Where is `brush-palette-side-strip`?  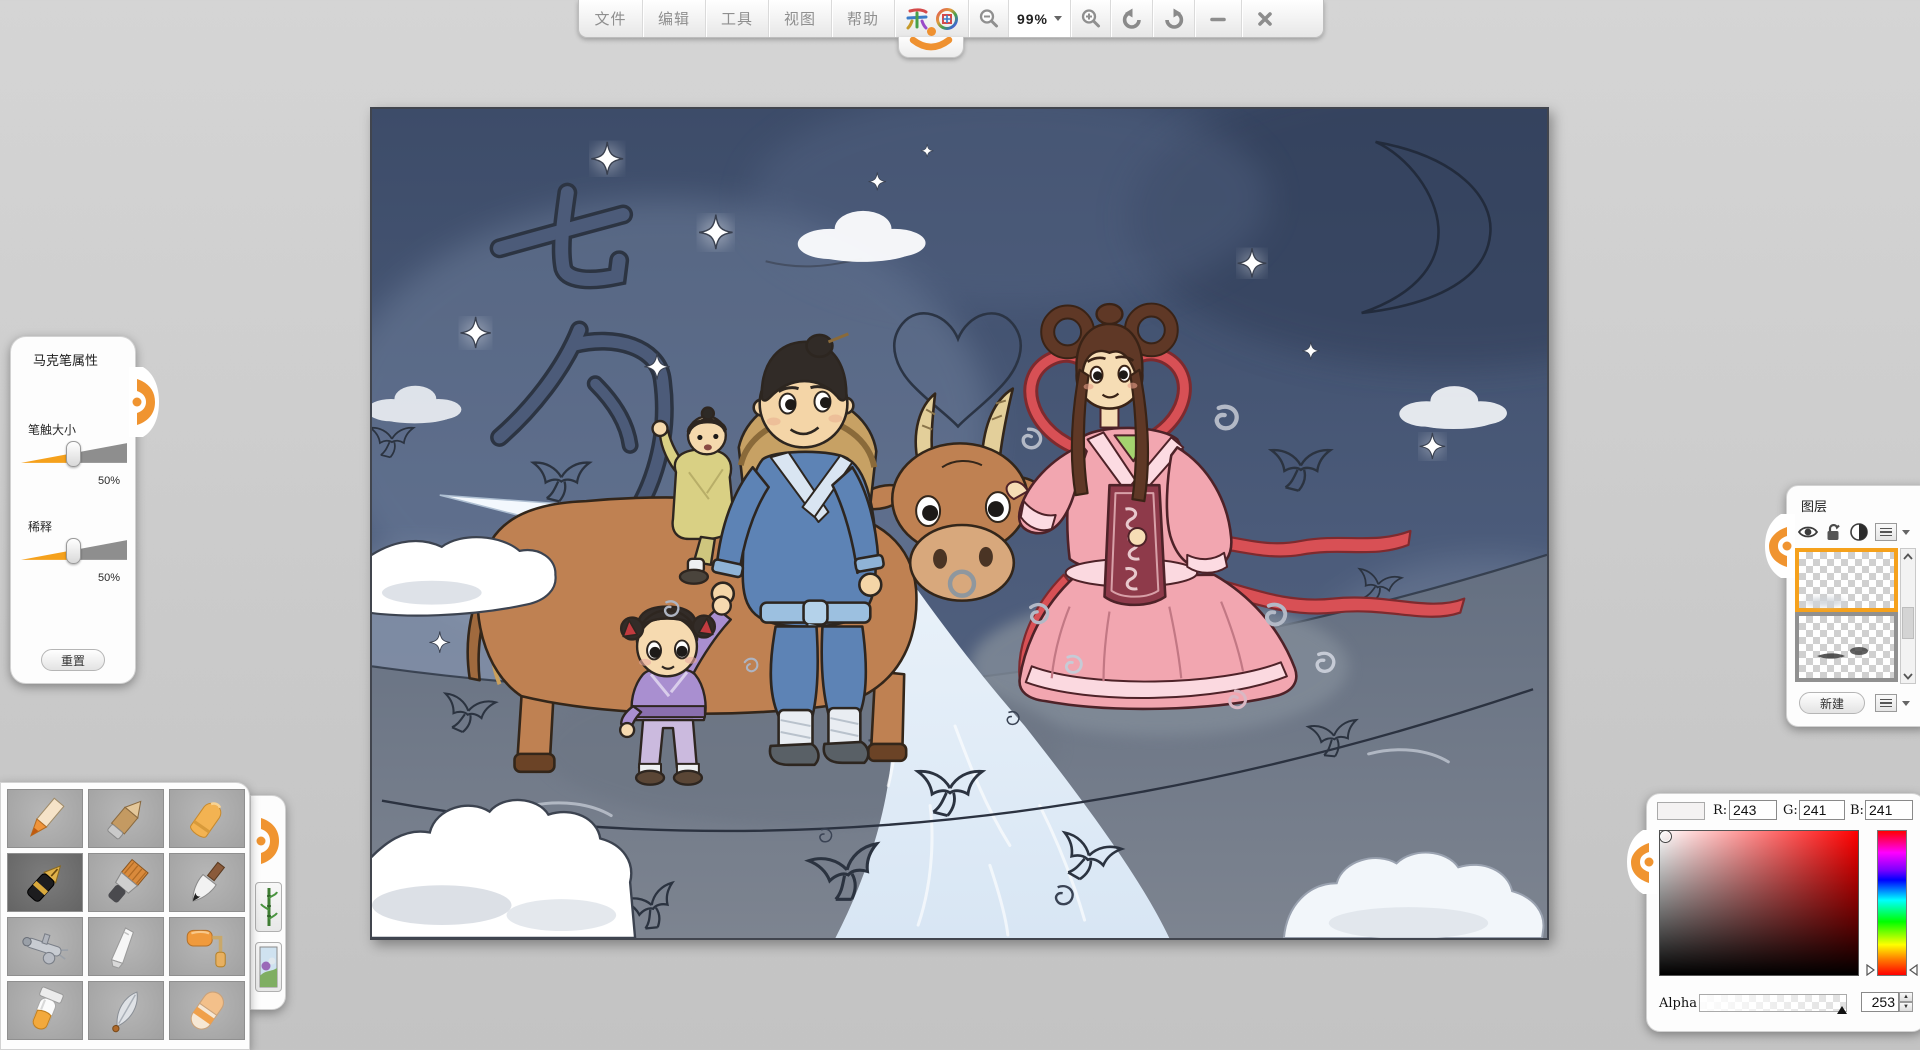 brush-palette-side-strip is located at coordinates (268, 902).